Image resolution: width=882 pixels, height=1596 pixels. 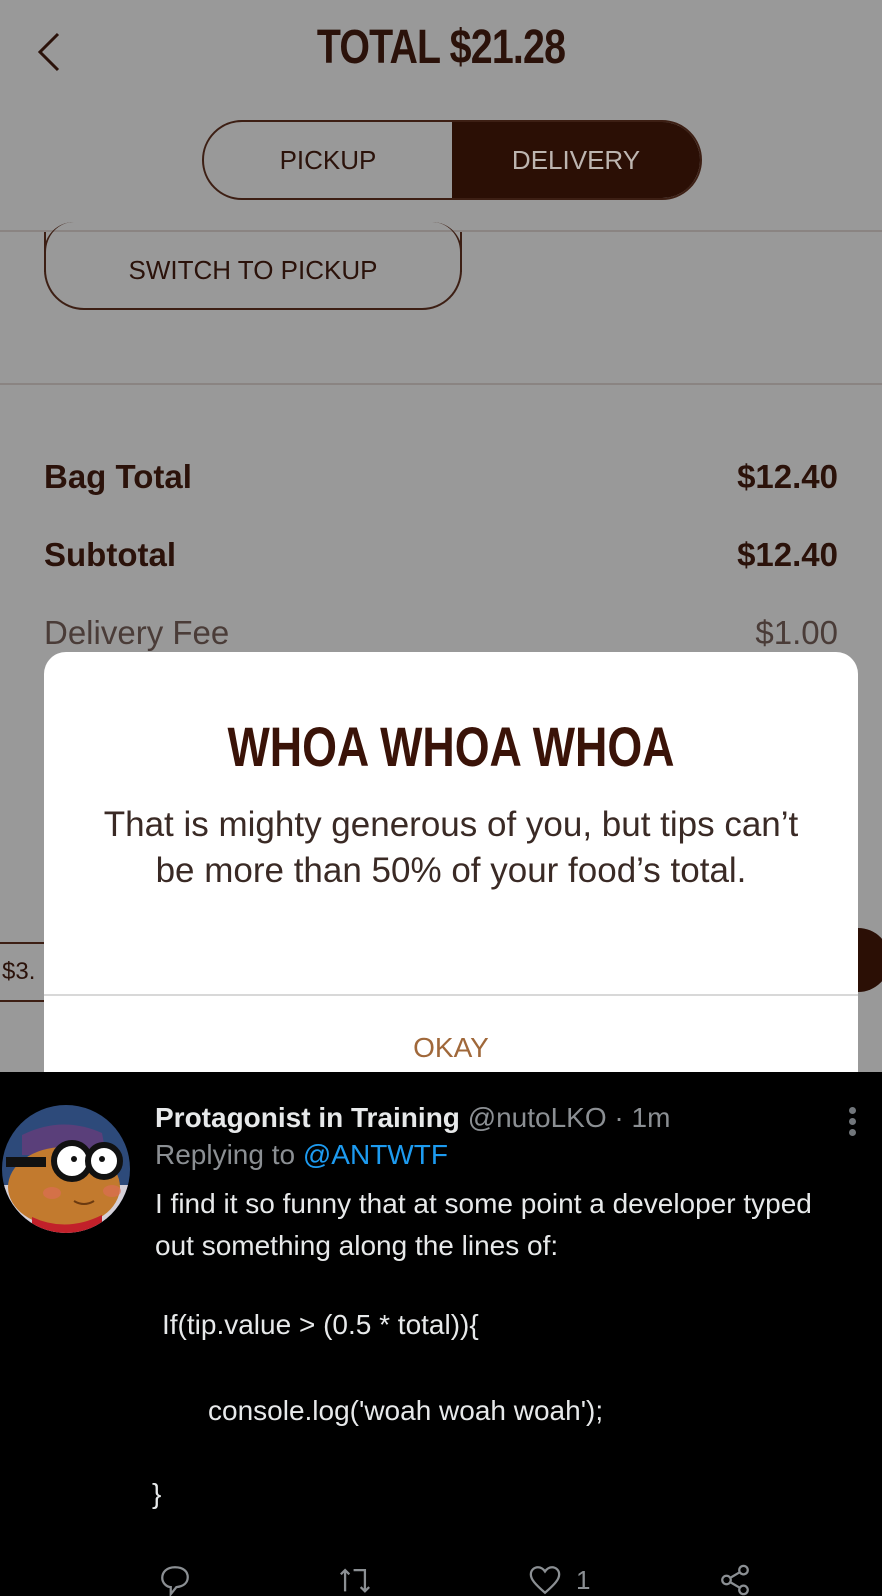 What do you see at coordinates (870, 960) in the screenshot?
I see `tip-apply-button` at bounding box center [870, 960].